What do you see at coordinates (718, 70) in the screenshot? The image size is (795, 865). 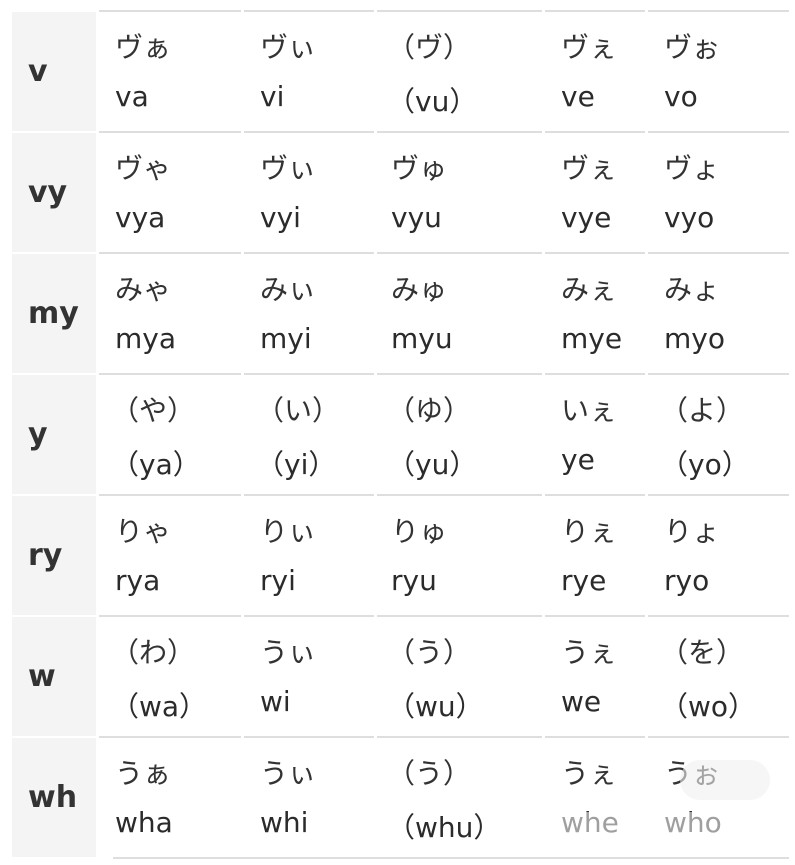 I see `table-cell: ヴぉ vo` at bounding box center [718, 70].